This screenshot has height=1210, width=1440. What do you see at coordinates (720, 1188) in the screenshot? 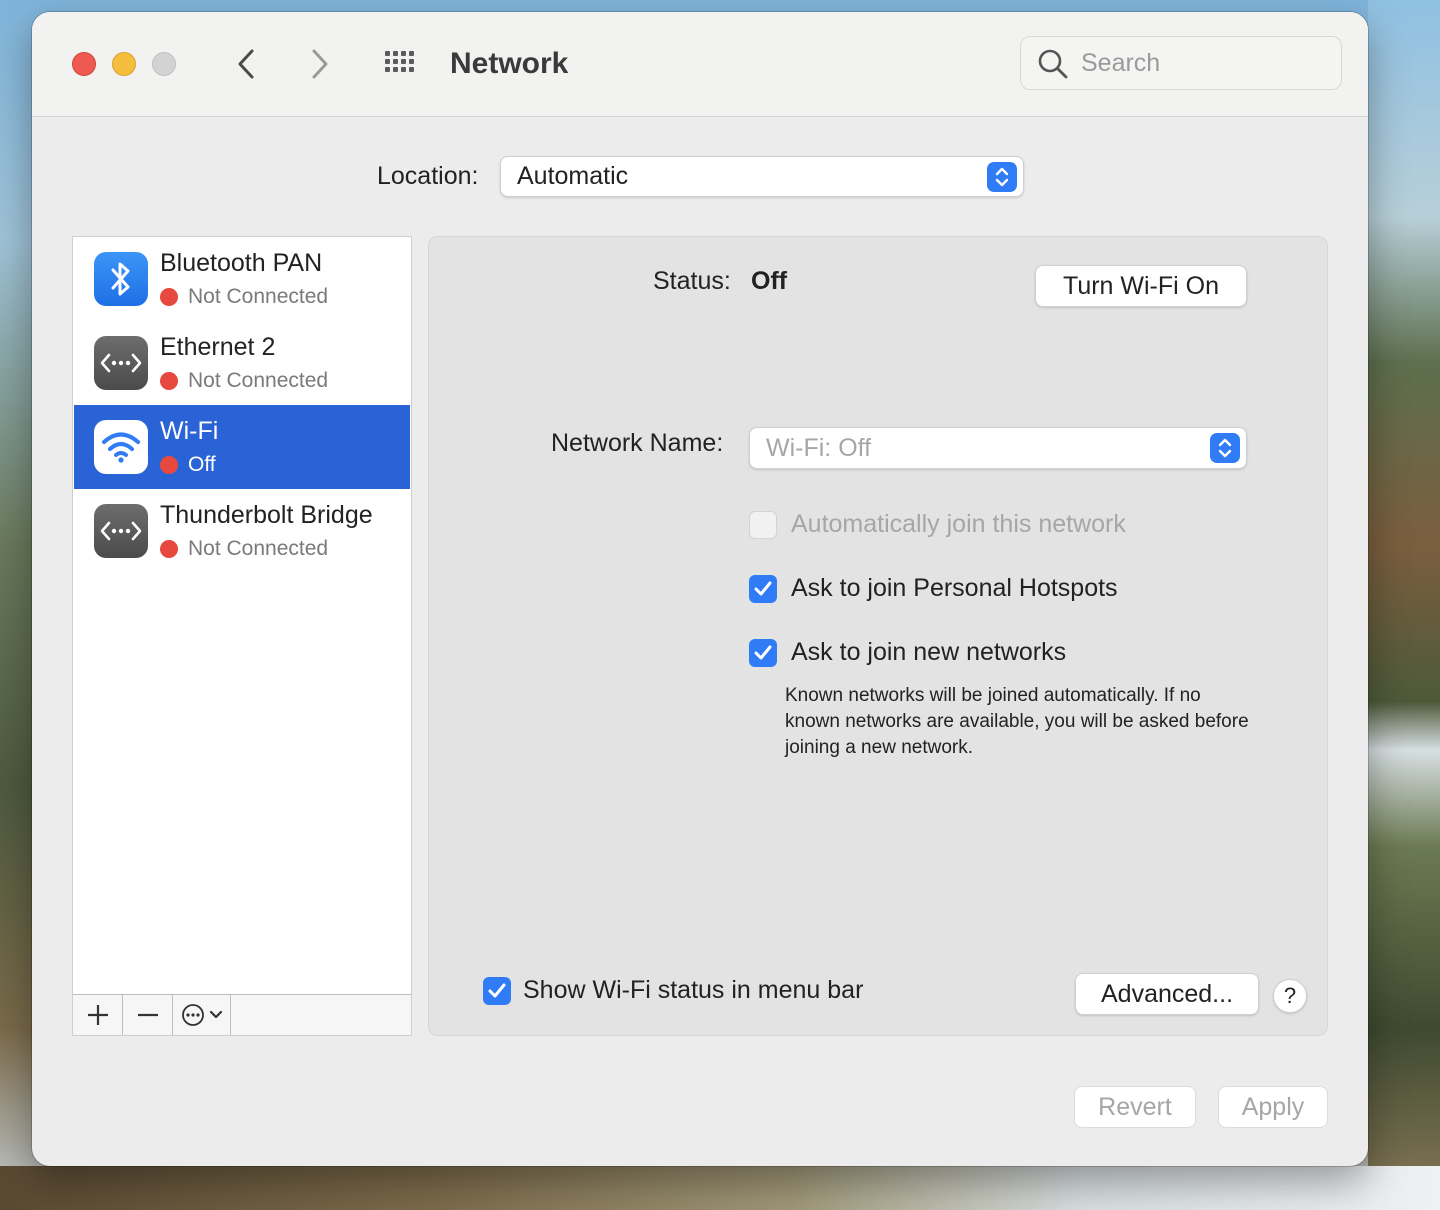
I see `desktop-wallpaper-bottom` at bounding box center [720, 1188].